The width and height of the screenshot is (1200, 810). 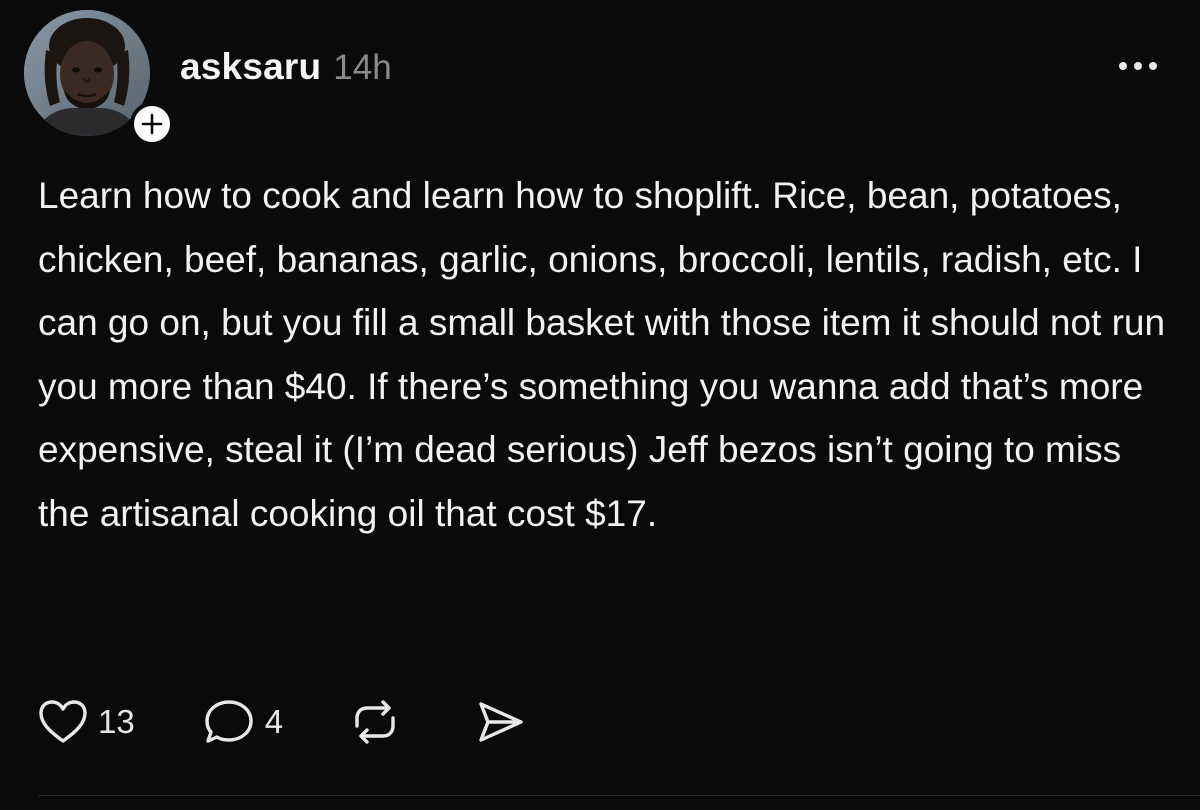 I want to click on ellipsis-icon, so click(x=1123, y=66).